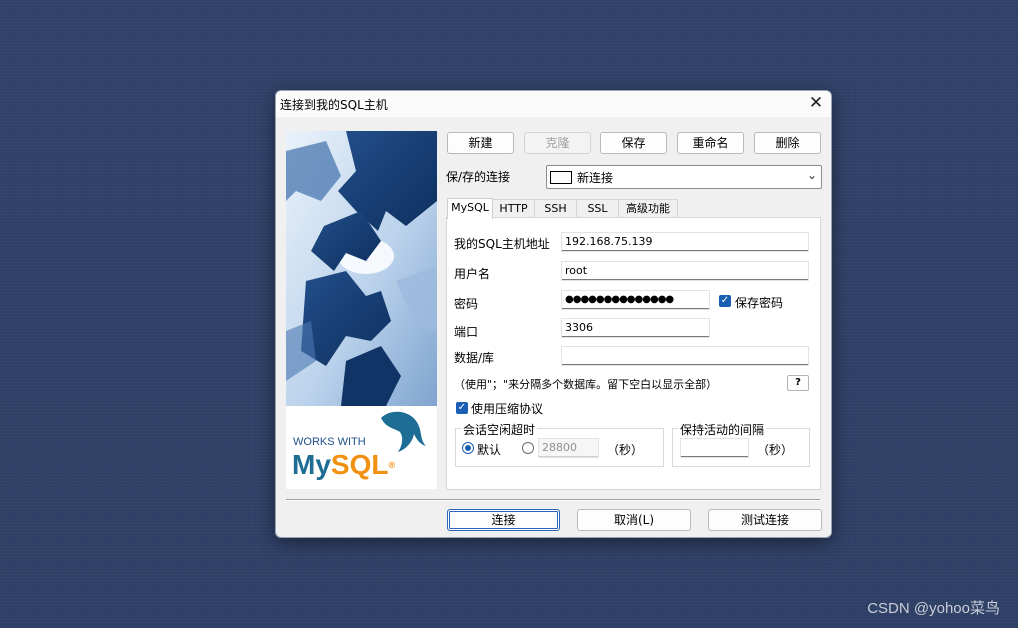 The image size is (1018, 628). What do you see at coordinates (595, 178) in the screenshot?
I see `saved-connection-value: 新连接` at bounding box center [595, 178].